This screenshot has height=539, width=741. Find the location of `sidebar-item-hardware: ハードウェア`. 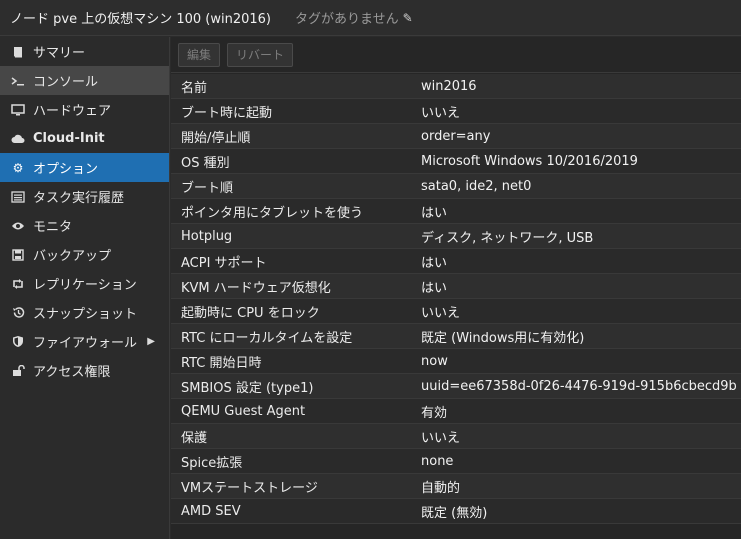

sidebar-item-hardware: ハードウェア is located at coordinates (84, 109).